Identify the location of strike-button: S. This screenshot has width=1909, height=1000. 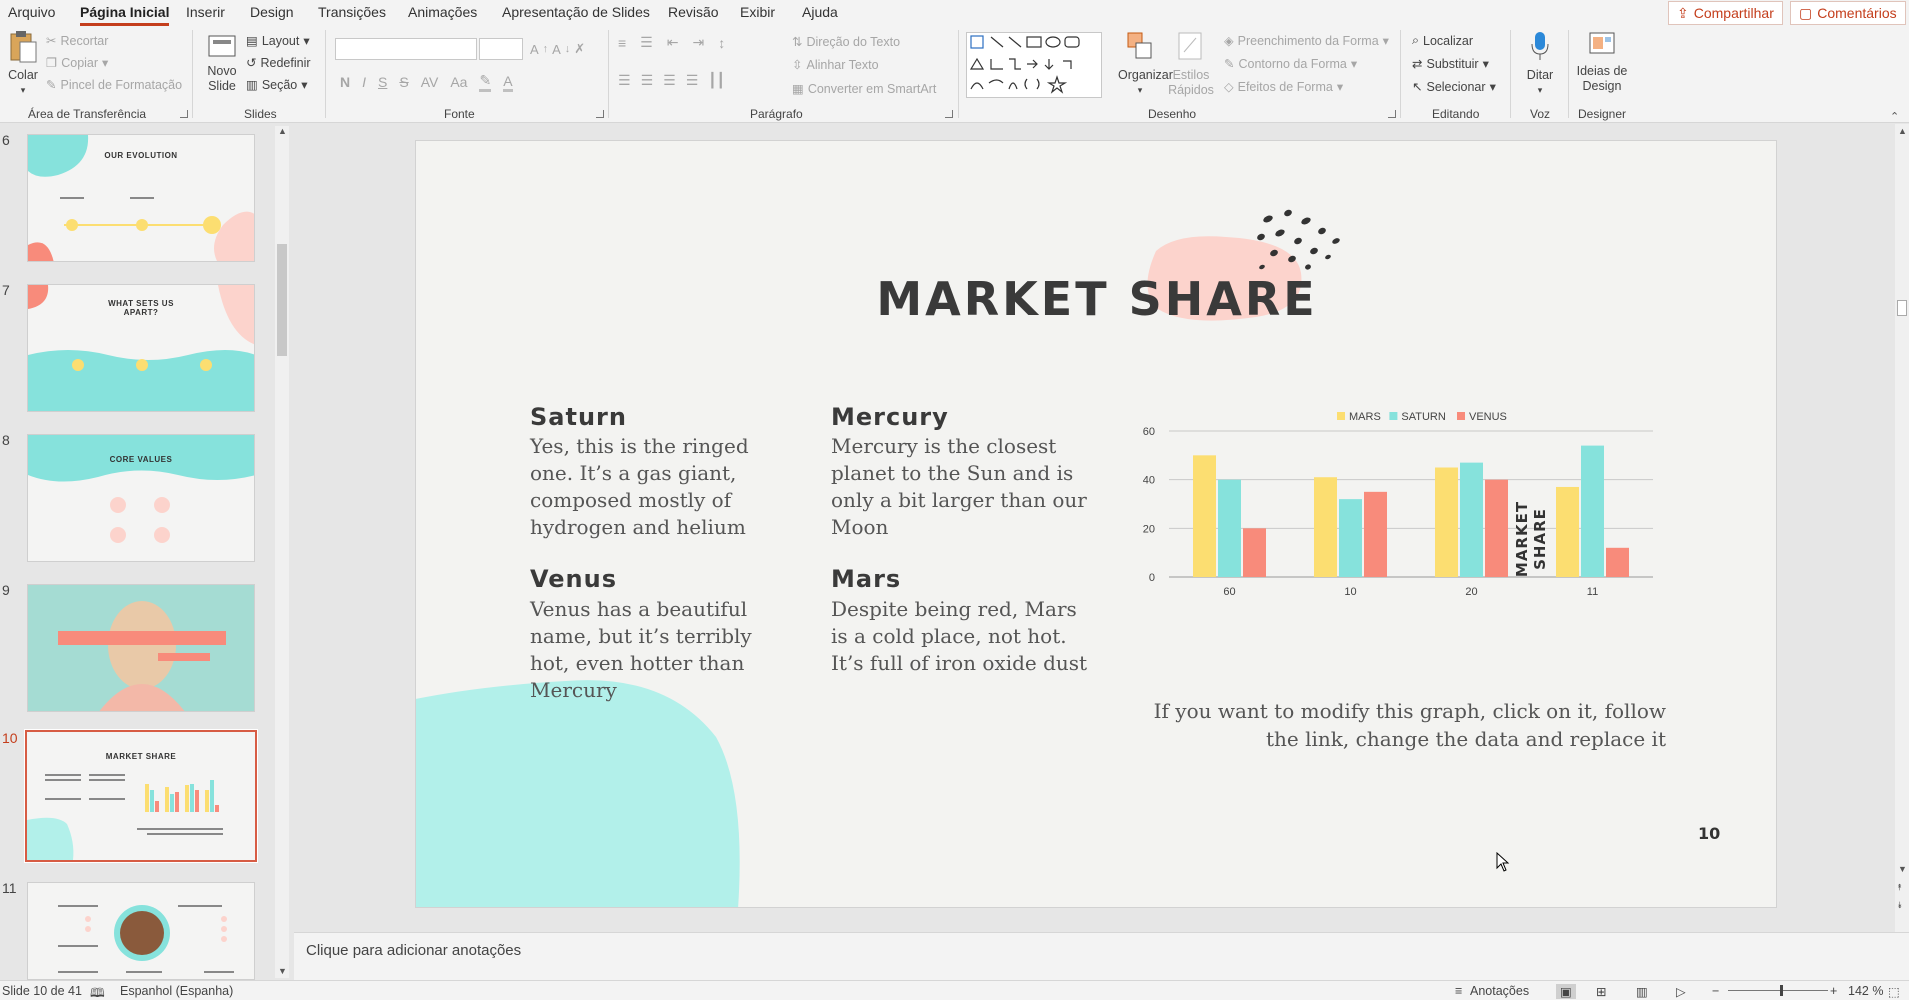
(403, 82).